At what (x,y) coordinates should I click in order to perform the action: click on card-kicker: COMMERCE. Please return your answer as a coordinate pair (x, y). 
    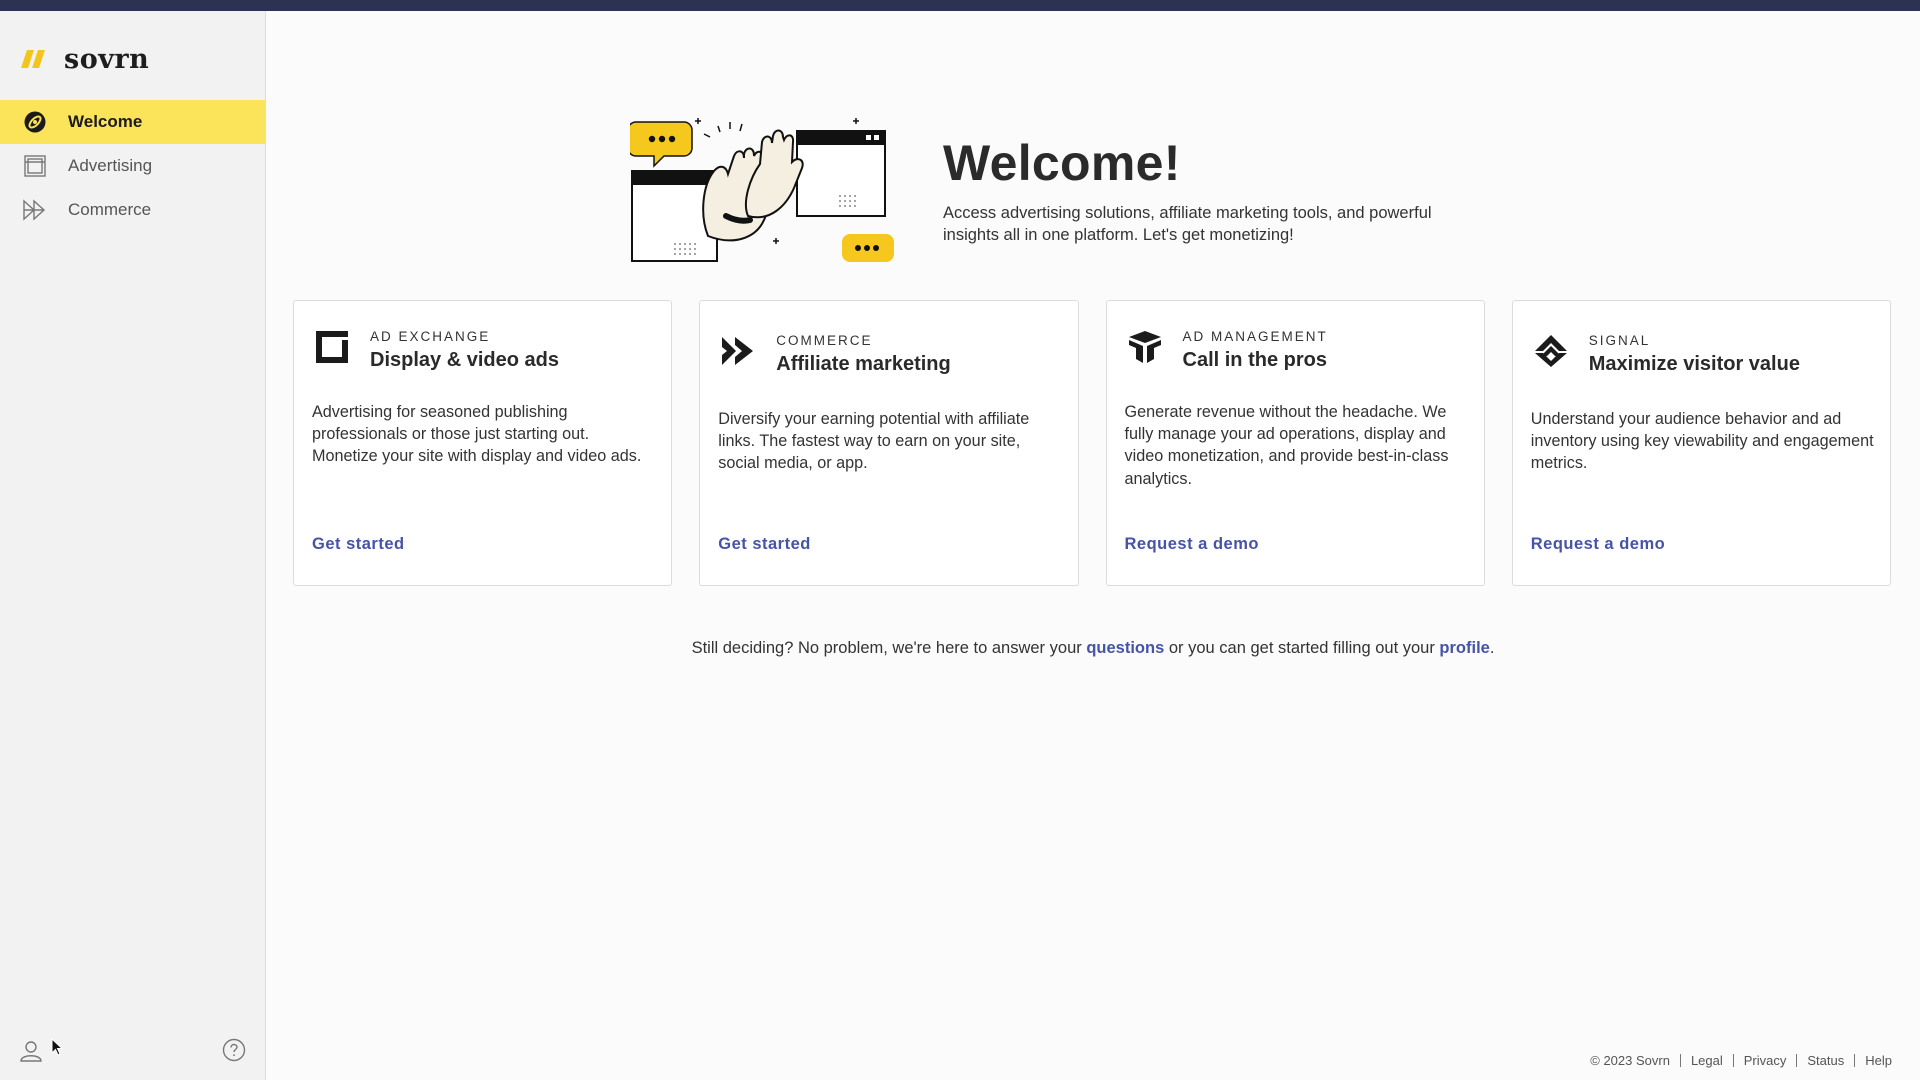
    Looking at the image, I should click on (824, 340).